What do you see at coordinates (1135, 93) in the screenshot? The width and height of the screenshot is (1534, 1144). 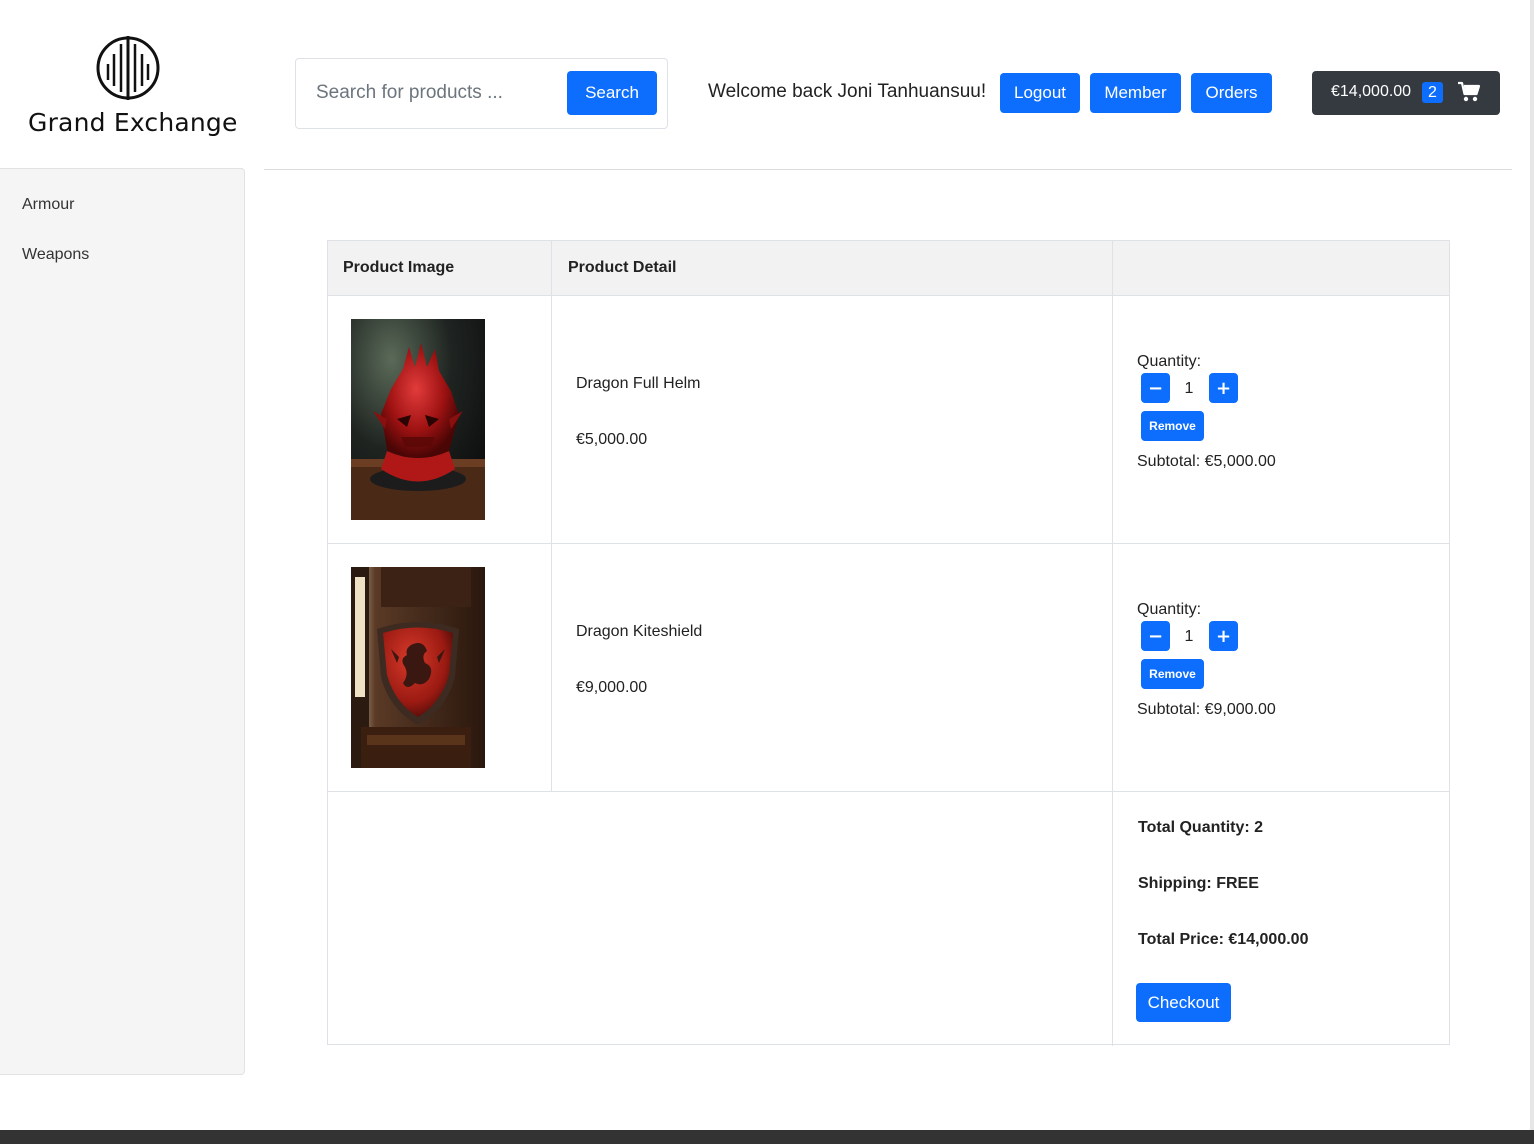 I see `member-button: Member` at bounding box center [1135, 93].